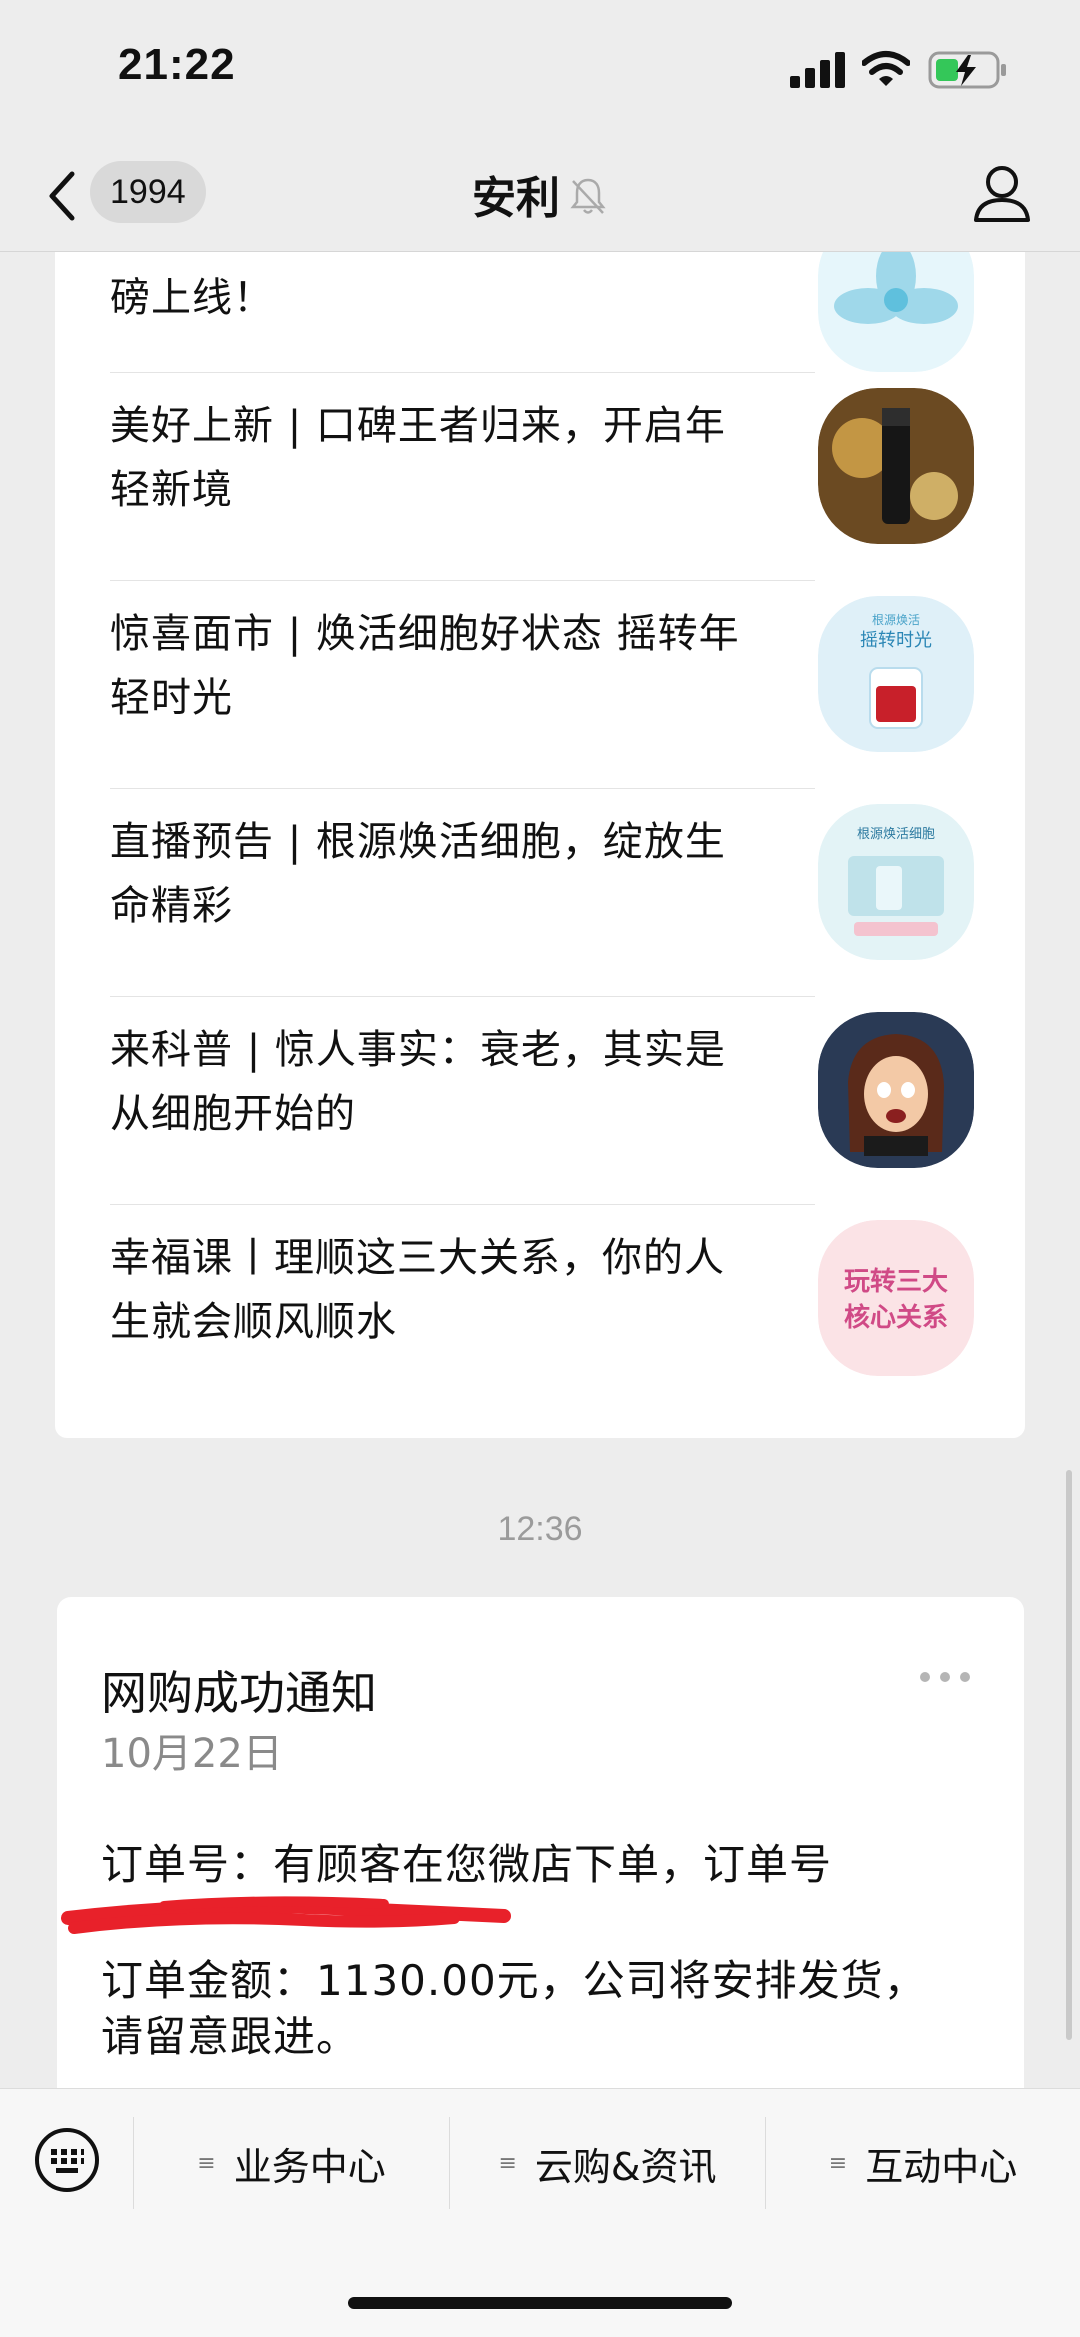  What do you see at coordinates (896, 1298) in the screenshot?
I see `article-thumbnail-relations: 玩转三大 核心关系` at bounding box center [896, 1298].